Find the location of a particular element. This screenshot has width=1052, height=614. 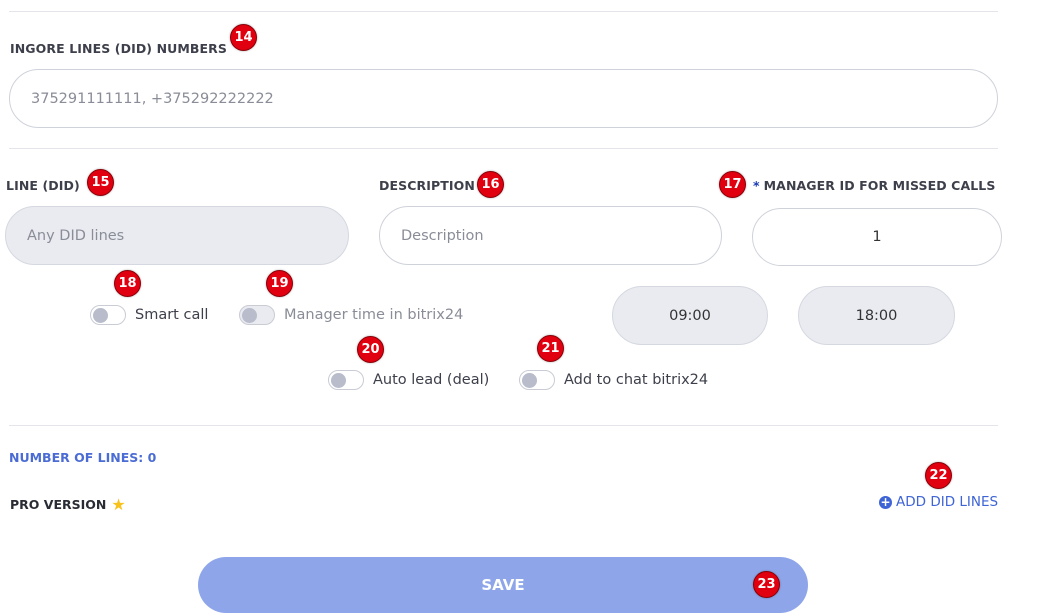

work-start-time-value: 09:00 is located at coordinates (690, 315).